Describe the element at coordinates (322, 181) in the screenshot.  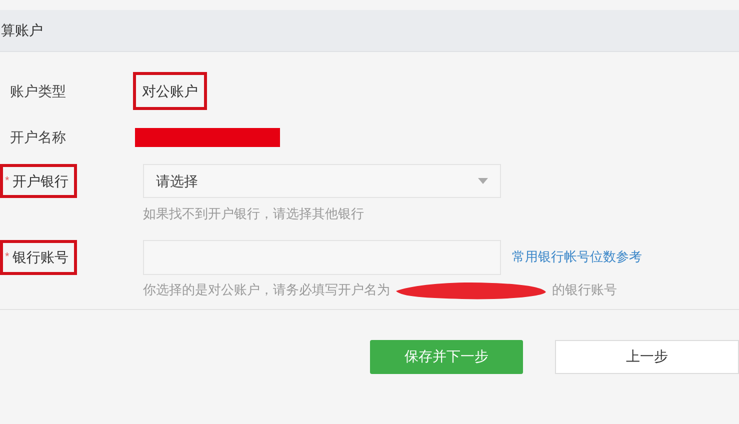
I see `bank-select: 请选择` at that location.